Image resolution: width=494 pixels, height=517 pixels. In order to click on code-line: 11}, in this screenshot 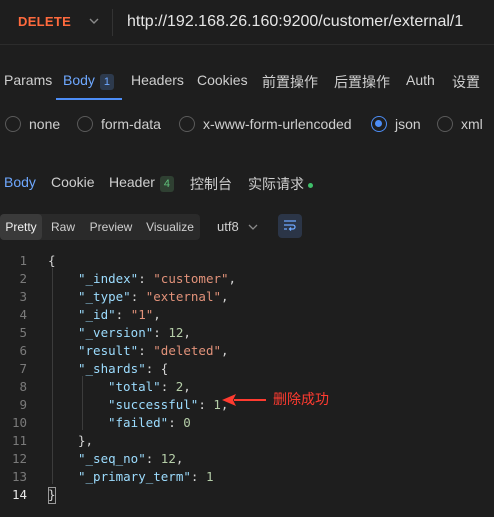, I will do `click(247, 441)`.